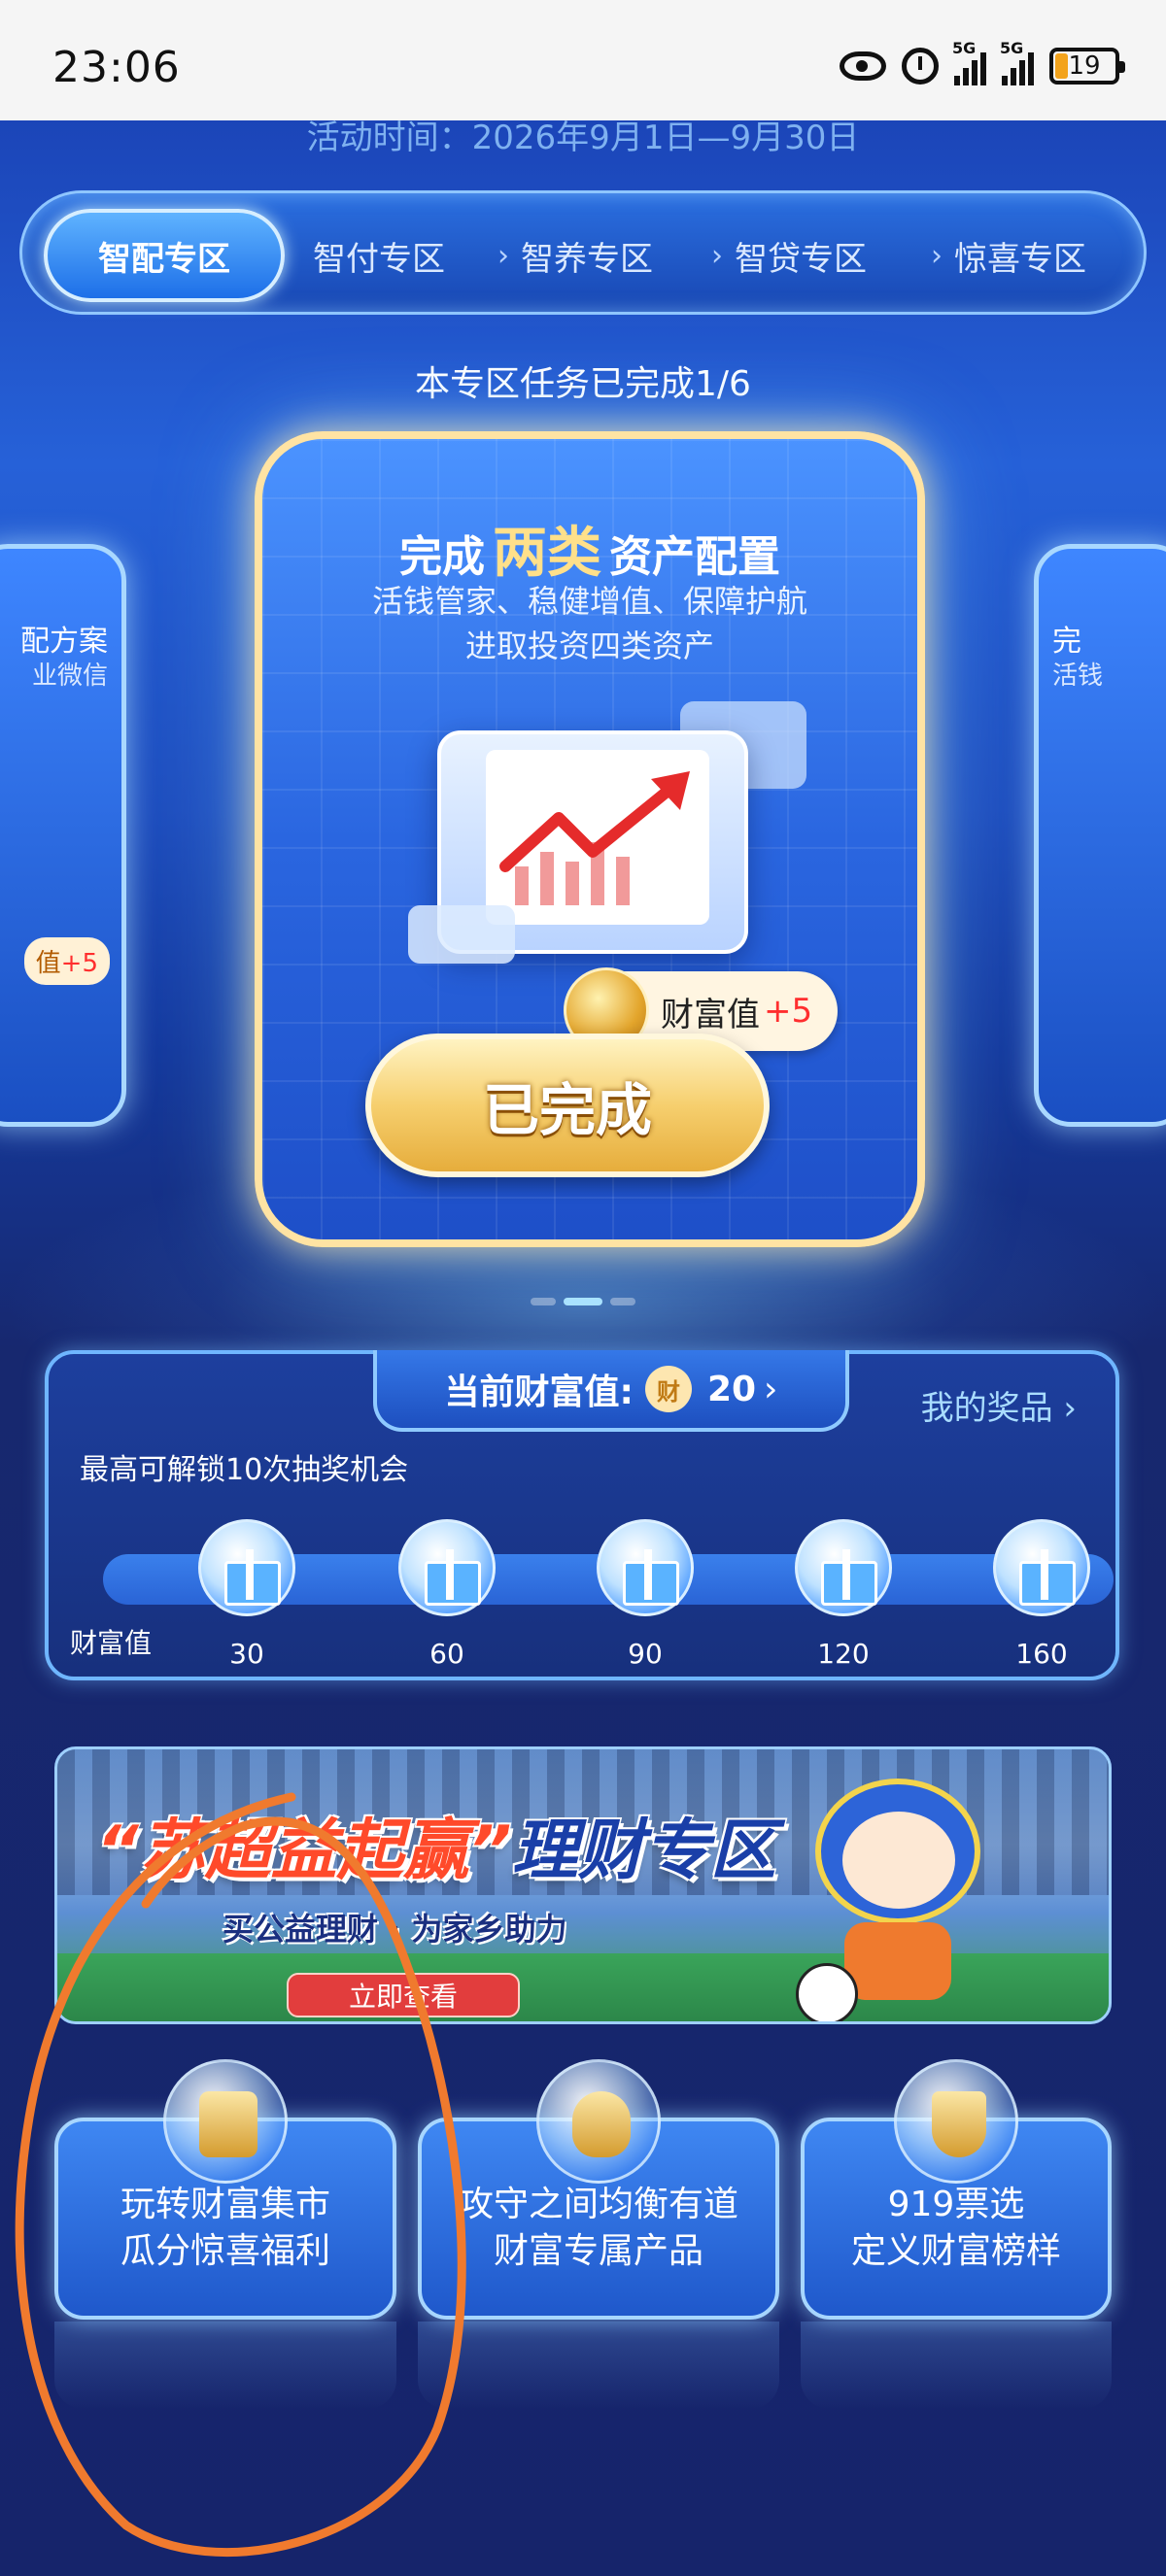  I want to click on promo-banner: “苏超益起赢”理财专区 买公益理财 · 为家乡助力 立即查看, so click(583, 1885).